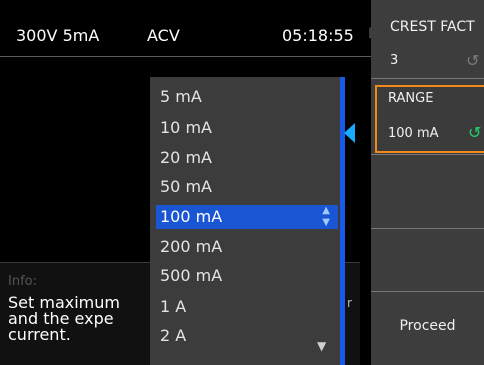 The width and height of the screenshot is (484, 365). What do you see at coordinates (185, 56) in the screenshot?
I see `status-divider` at bounding box center [185, 56].